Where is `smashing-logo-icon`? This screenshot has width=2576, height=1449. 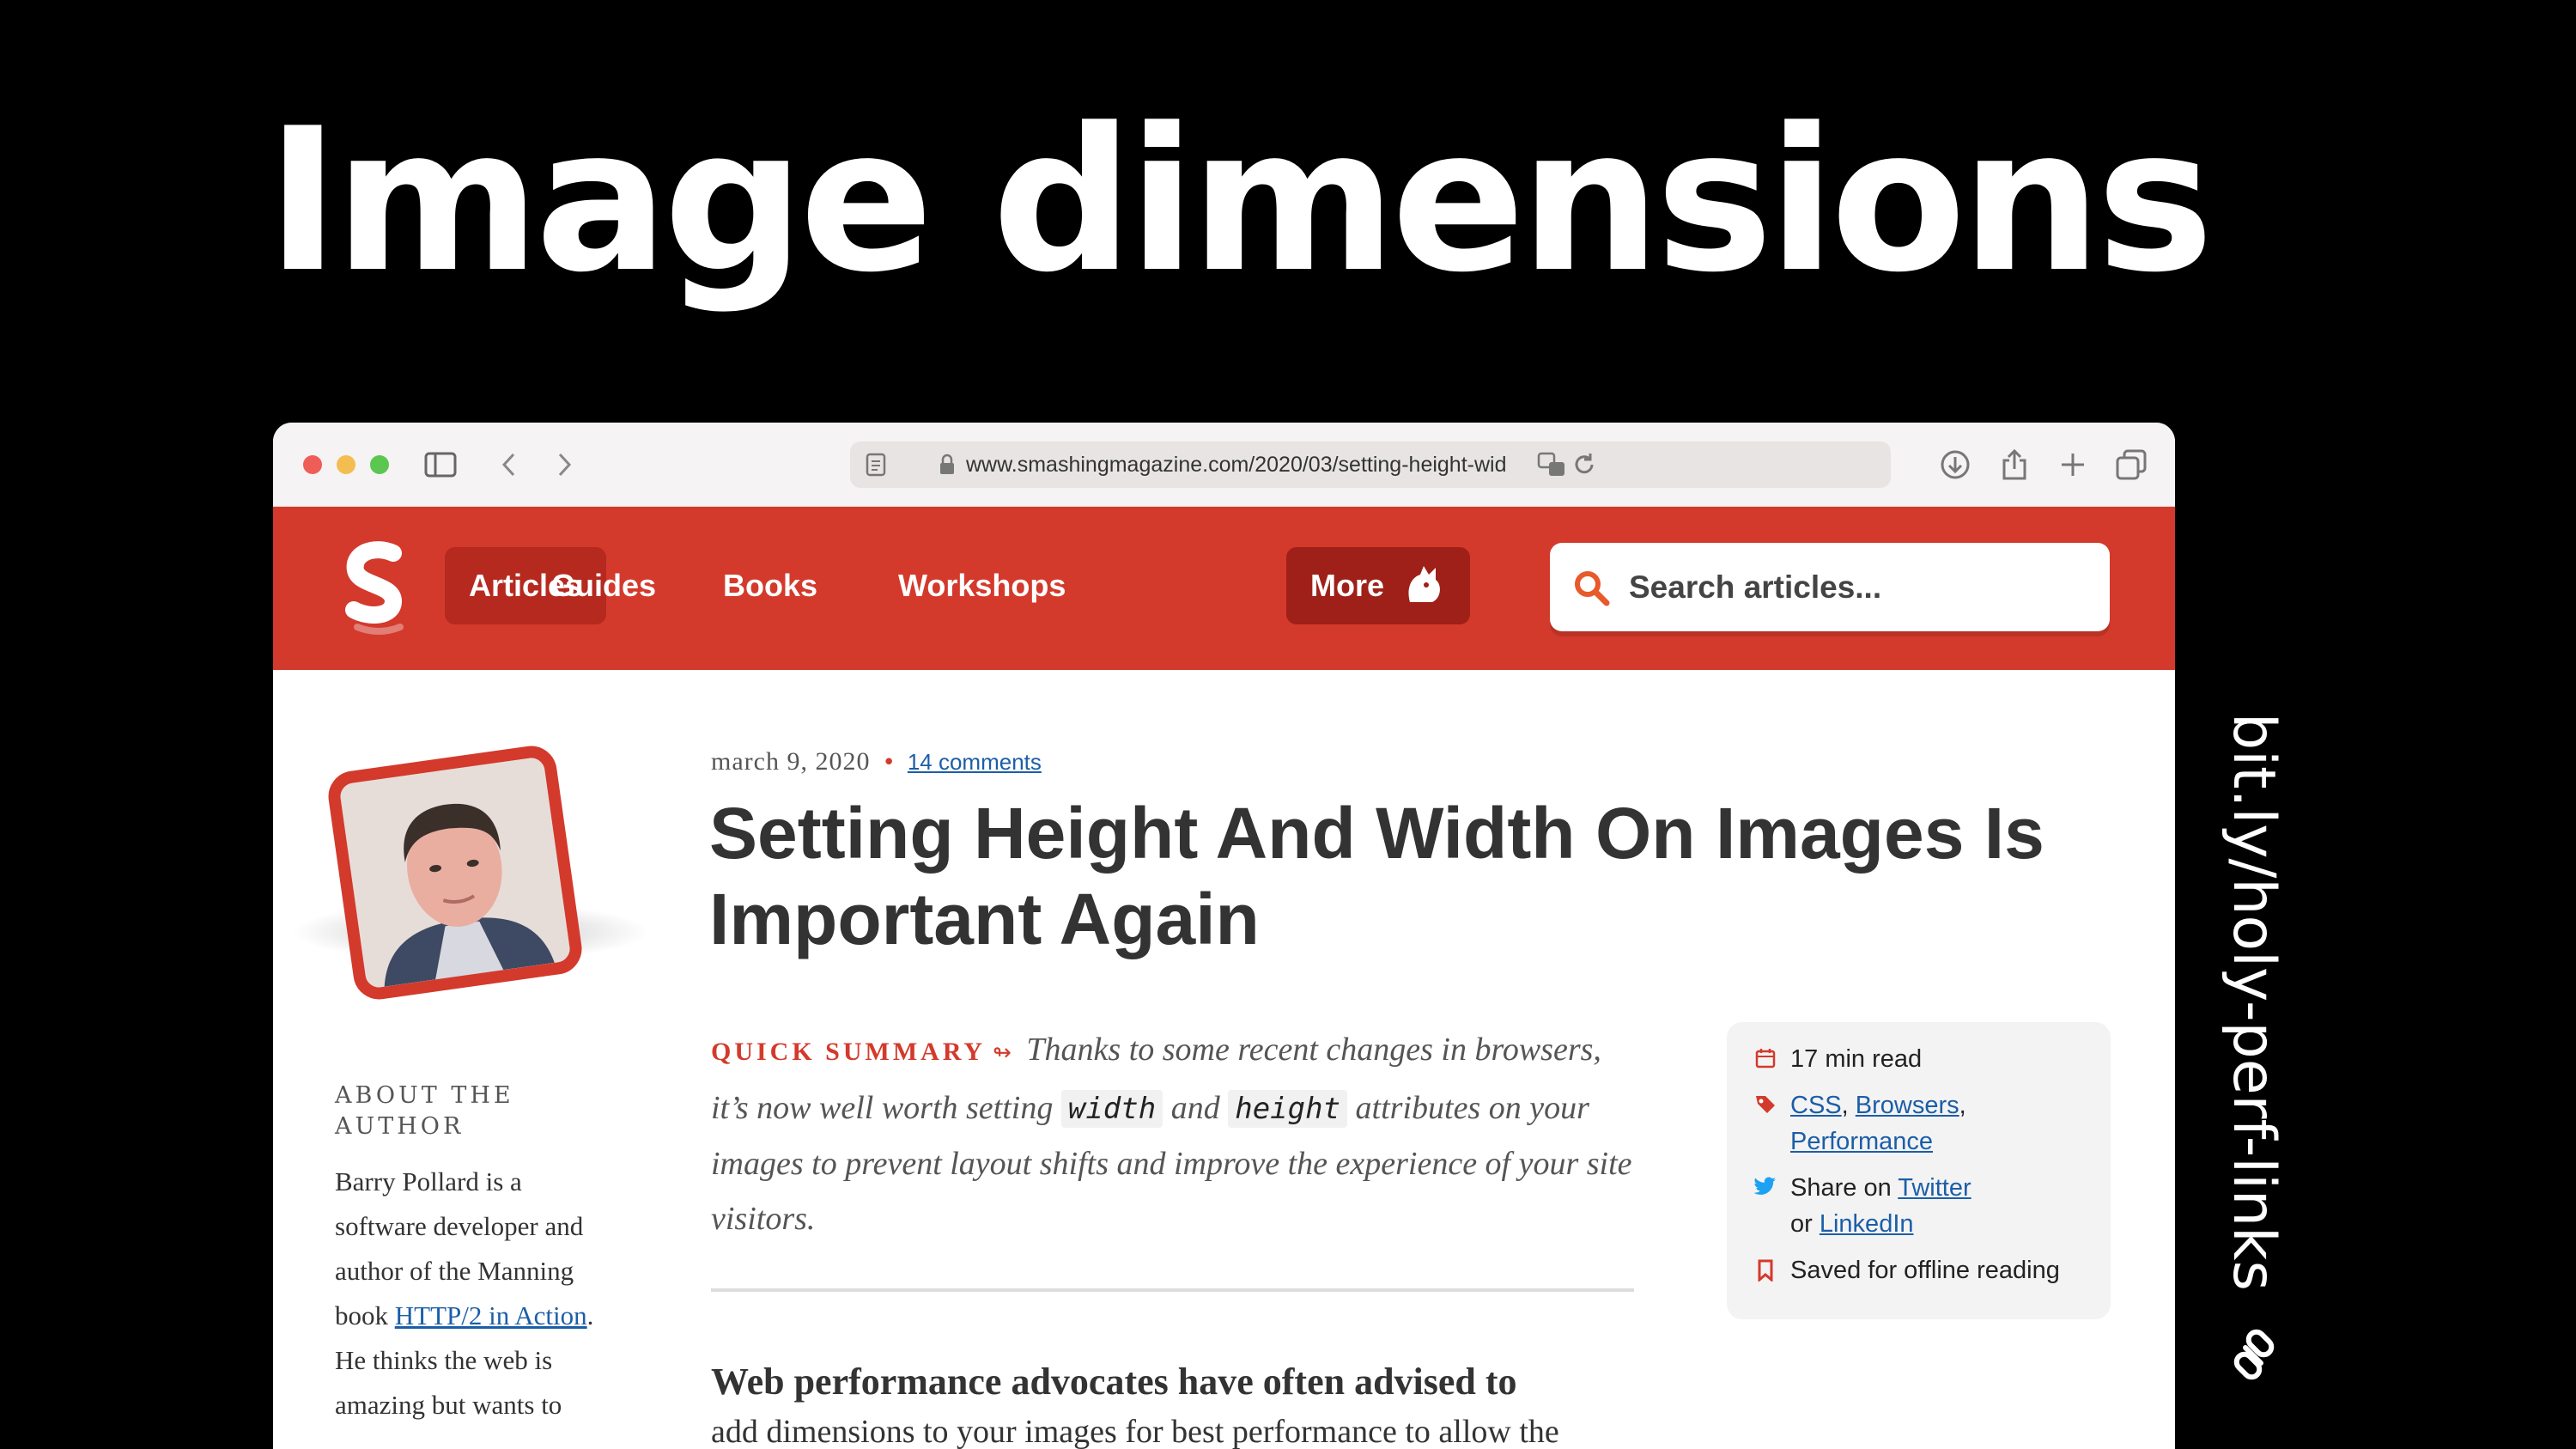
smashing-logo-icon is located at coordinates (378, 592).